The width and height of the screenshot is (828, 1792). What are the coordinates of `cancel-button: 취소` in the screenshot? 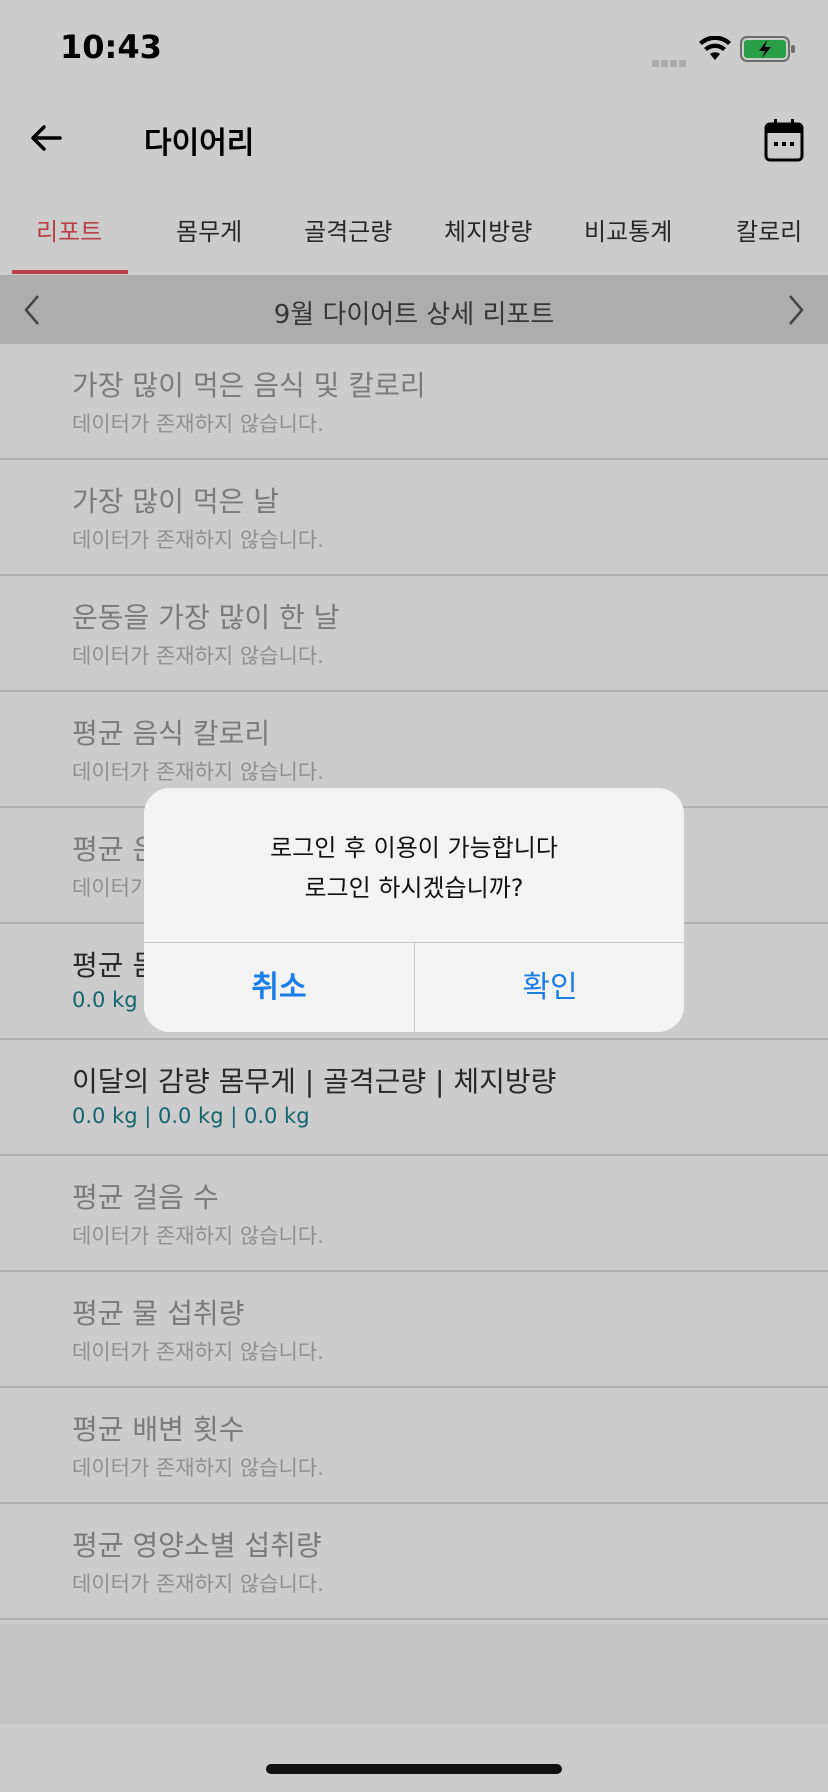 It's located at (279, 987).